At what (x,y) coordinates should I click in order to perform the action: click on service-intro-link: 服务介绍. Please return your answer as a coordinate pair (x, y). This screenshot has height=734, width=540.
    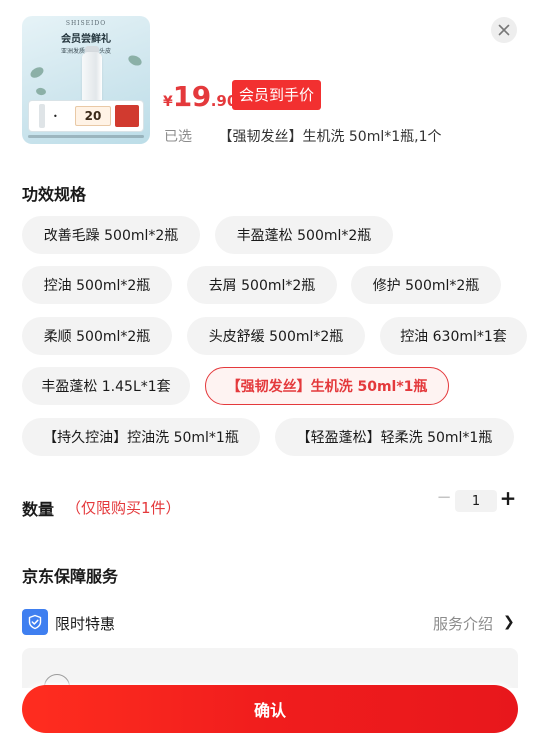
    Looking at the image, I should click on (463, 623).